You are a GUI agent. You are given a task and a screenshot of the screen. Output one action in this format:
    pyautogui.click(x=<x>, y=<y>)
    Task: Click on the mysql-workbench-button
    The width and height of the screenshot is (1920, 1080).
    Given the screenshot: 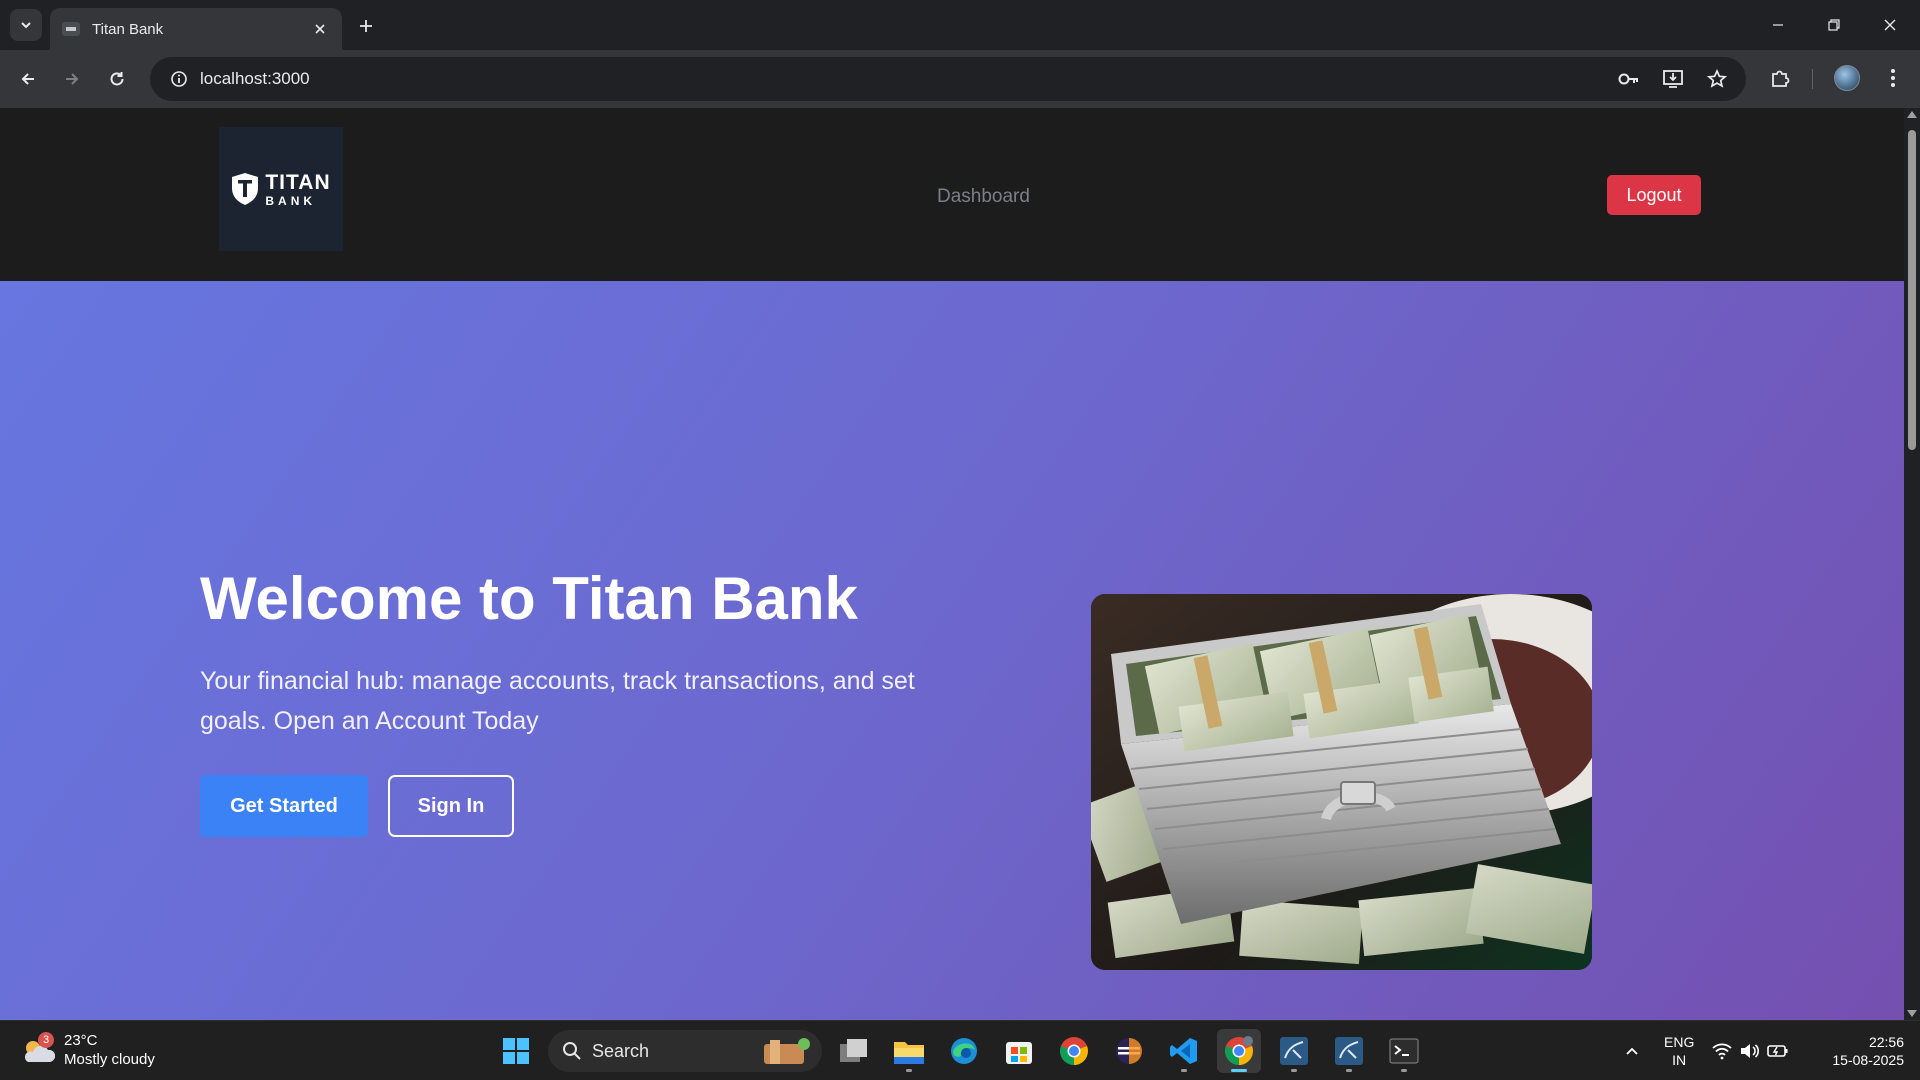 What is the action you would take?
    pyautogui.click(x=1294, y=1051)
    